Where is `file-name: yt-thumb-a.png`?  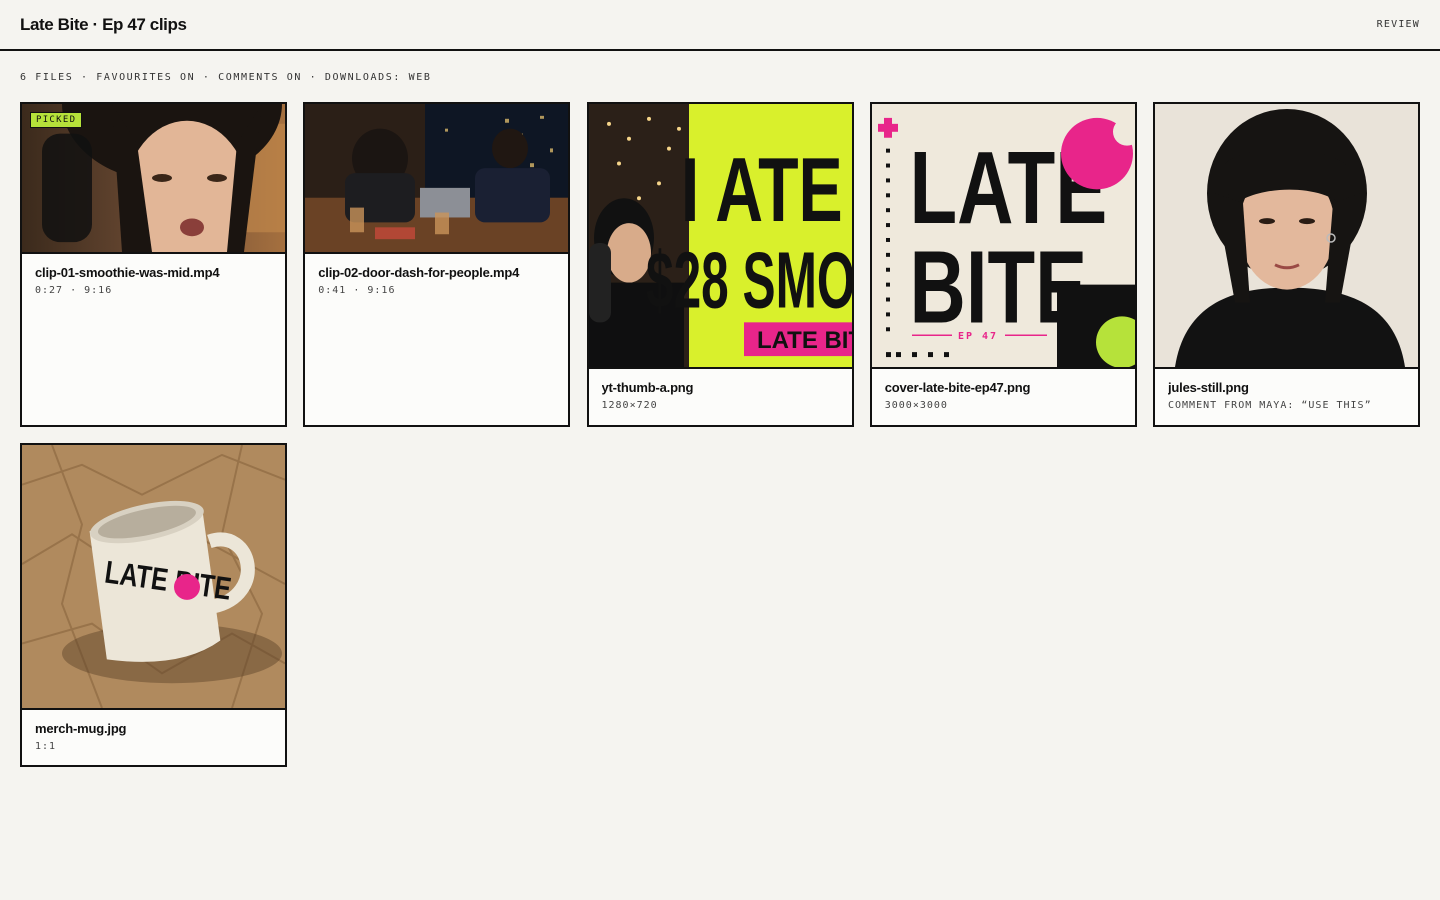
file-name: yt-thumb-a.png is located at coordinates (647, 387).